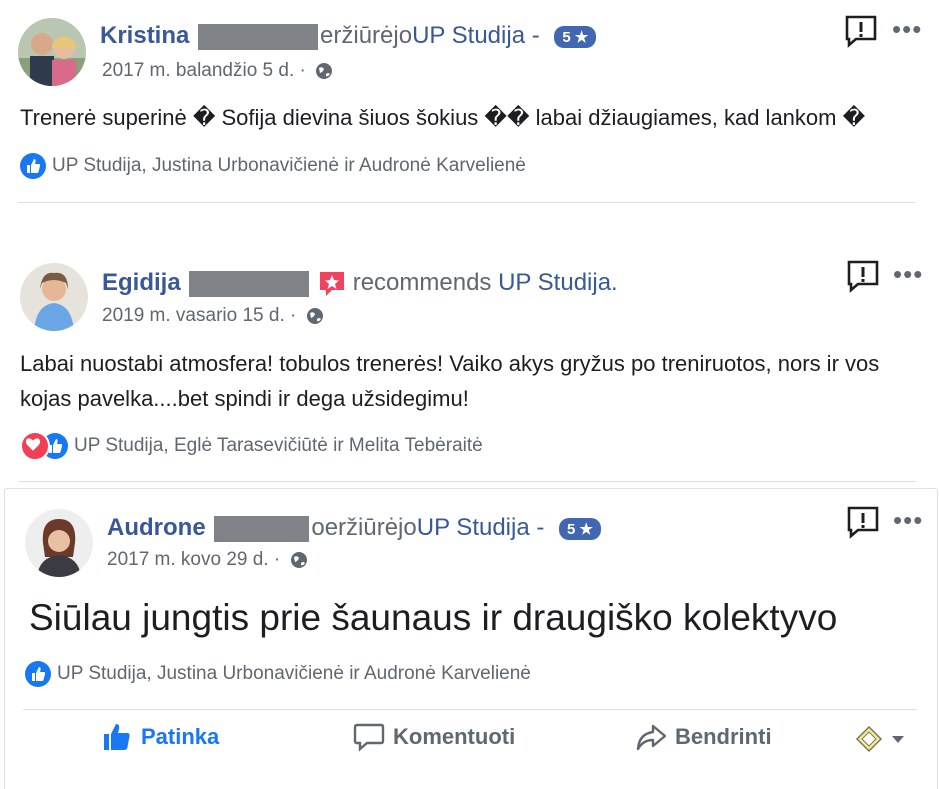  I want to click on page-link: UP Studija., so click(558, 282).